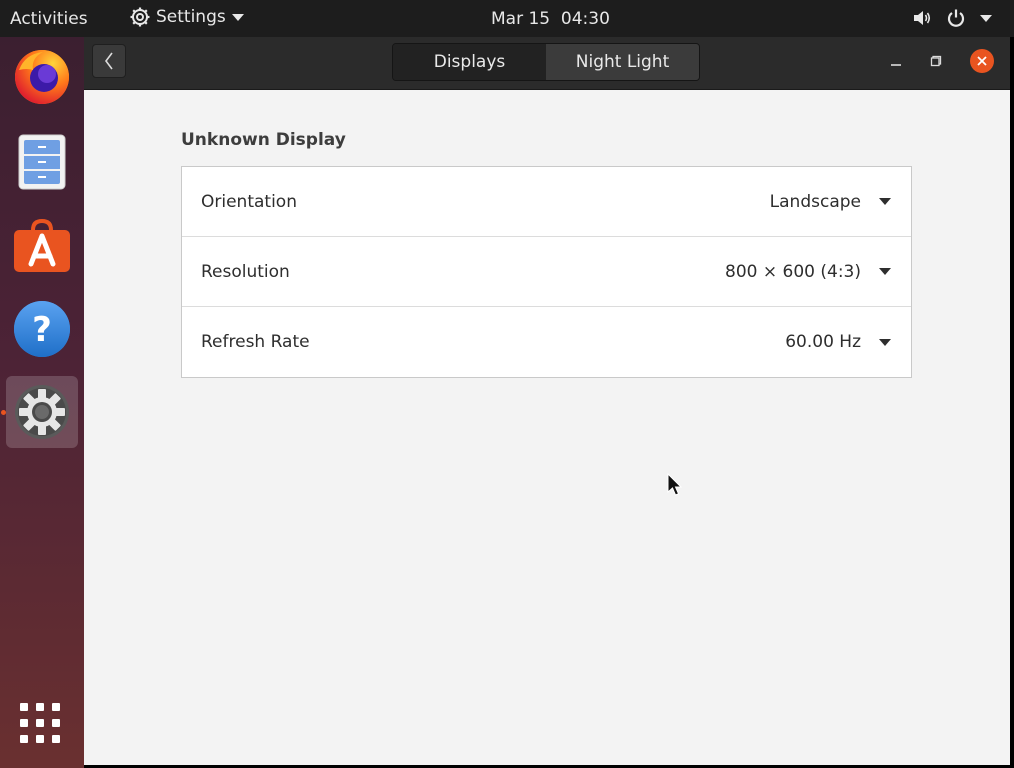 The image size is (1014, 768). What do you see at coordinates (936, 61) in the screenshot?
I see `maximize-icon` at bounding box center [936, 61].